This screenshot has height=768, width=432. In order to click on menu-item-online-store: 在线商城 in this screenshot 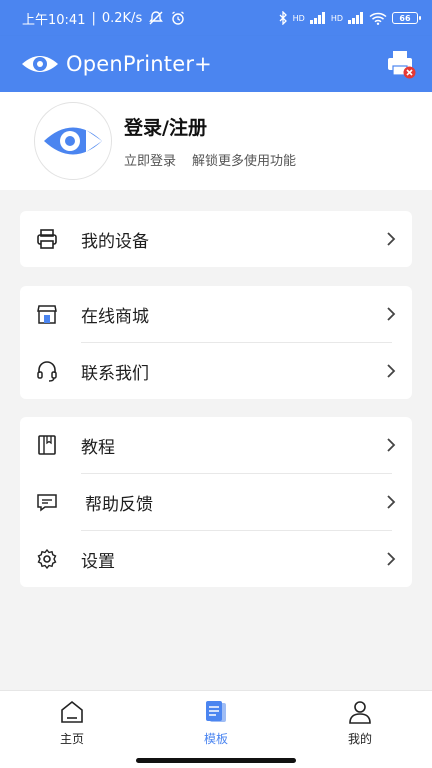, I will do `click(216, 314)`.